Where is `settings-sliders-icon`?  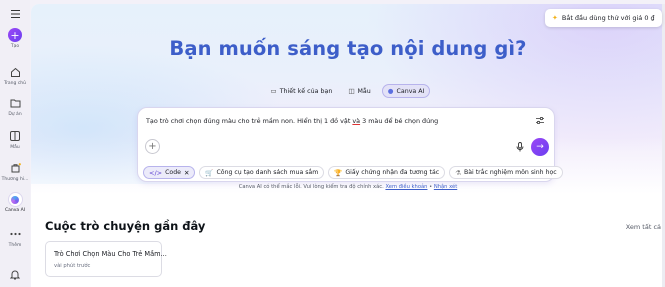
settings-sliders-icon is located at coordinates (540, 121).